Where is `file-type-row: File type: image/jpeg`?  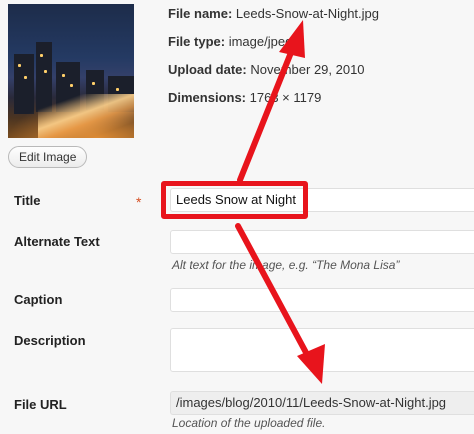 file-type-row: File type: image/jpeg is located at coordinates (230, 41).